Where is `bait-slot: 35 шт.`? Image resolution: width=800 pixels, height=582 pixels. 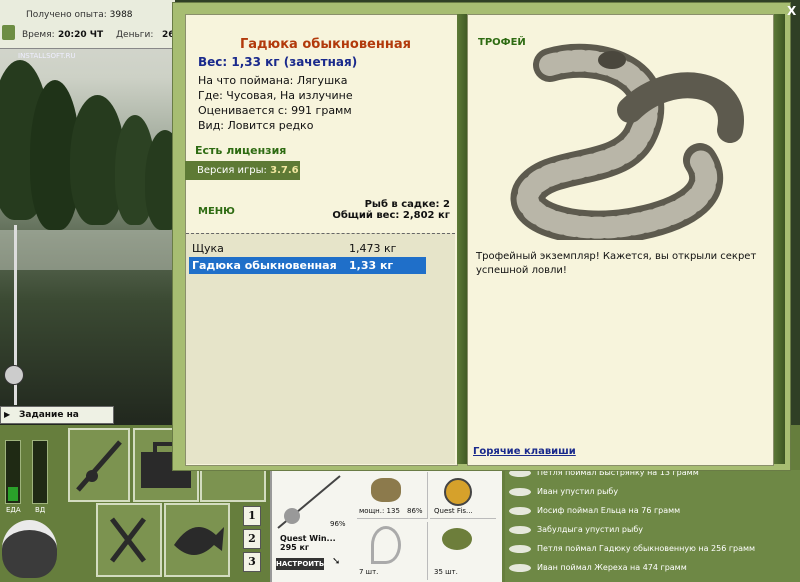 bait-slot: 35 шт. is located at coordinates (463, 551).